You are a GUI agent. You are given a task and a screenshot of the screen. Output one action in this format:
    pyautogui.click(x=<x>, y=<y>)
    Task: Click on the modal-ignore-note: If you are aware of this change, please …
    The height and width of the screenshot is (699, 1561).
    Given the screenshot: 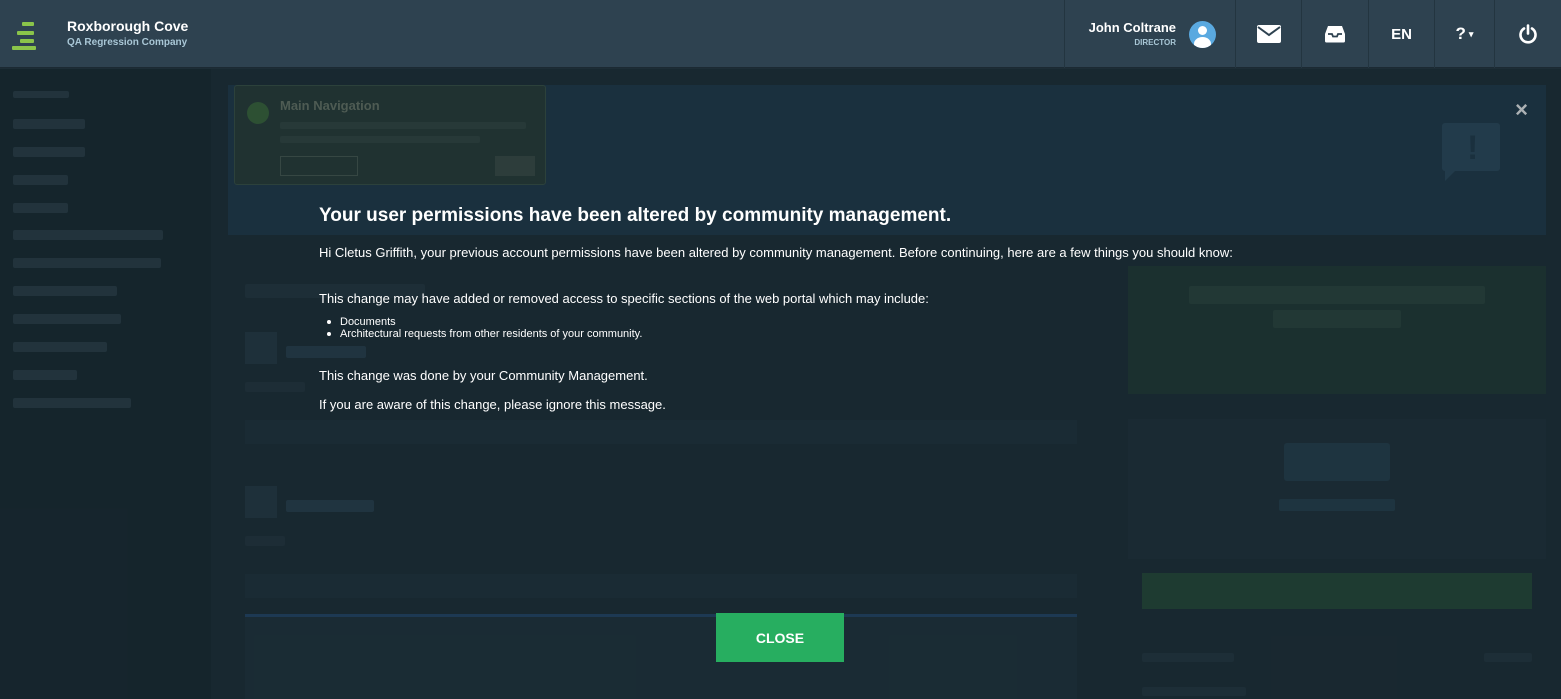 What is the action you would take?
    pyautogui.click(x=492, y=404)
    